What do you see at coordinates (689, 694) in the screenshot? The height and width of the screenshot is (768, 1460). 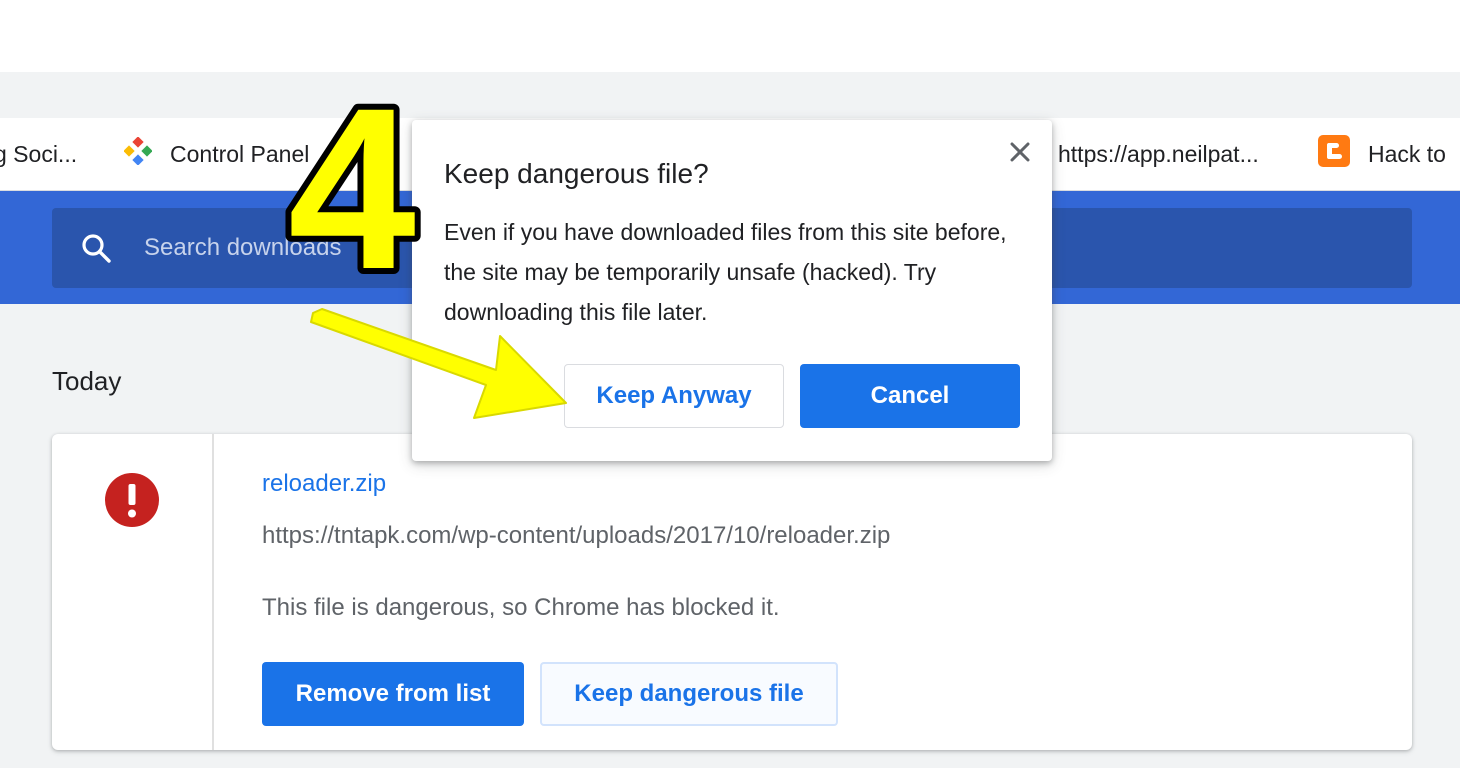 I see `keep-dangerous-file-button: Keep dangerous file` at bounding box center [689, 694].